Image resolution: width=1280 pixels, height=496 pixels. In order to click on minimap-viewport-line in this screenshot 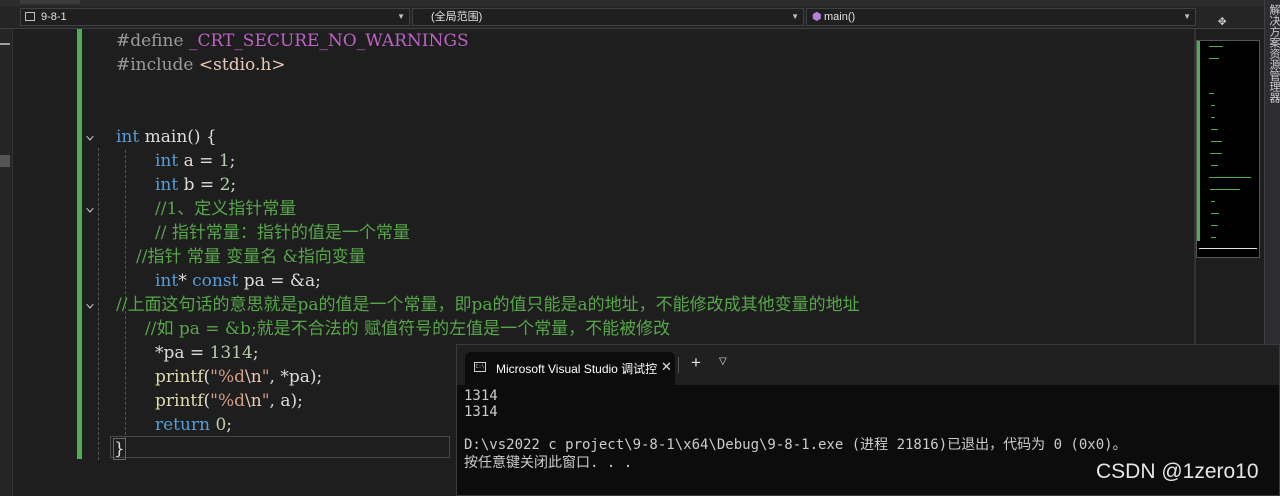, I will do `click(1228, 248)`.